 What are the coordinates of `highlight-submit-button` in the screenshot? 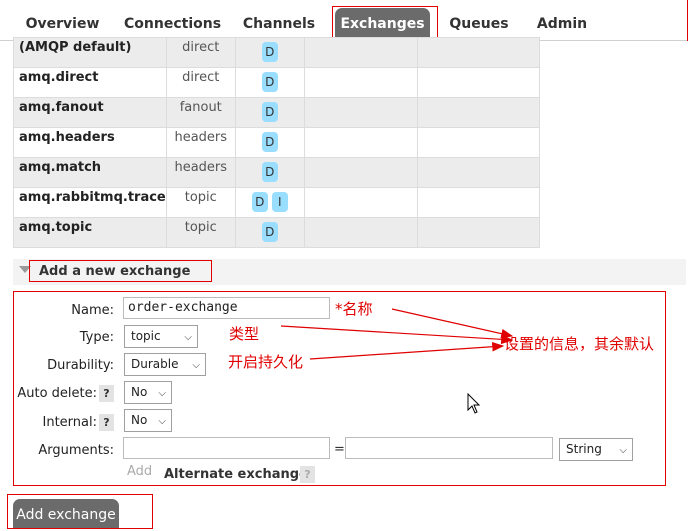 It's located at (80, 511).